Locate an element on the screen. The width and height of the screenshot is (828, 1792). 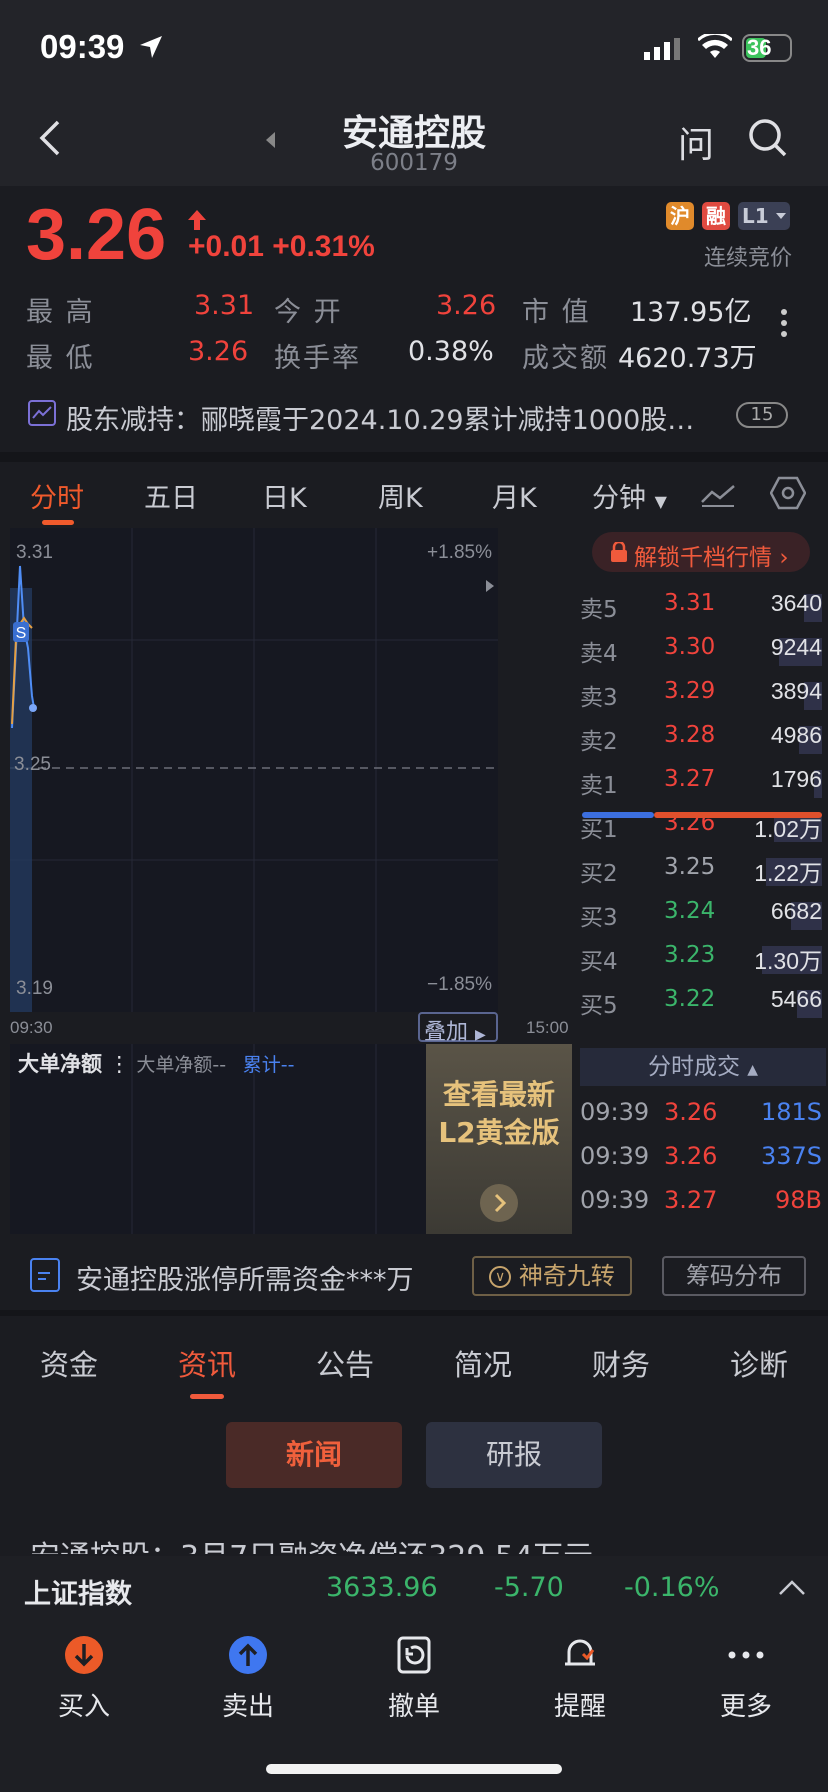
l2-upgrade-ad: 查看最新 L2黄金版 is located at coordinates (499, 1139).